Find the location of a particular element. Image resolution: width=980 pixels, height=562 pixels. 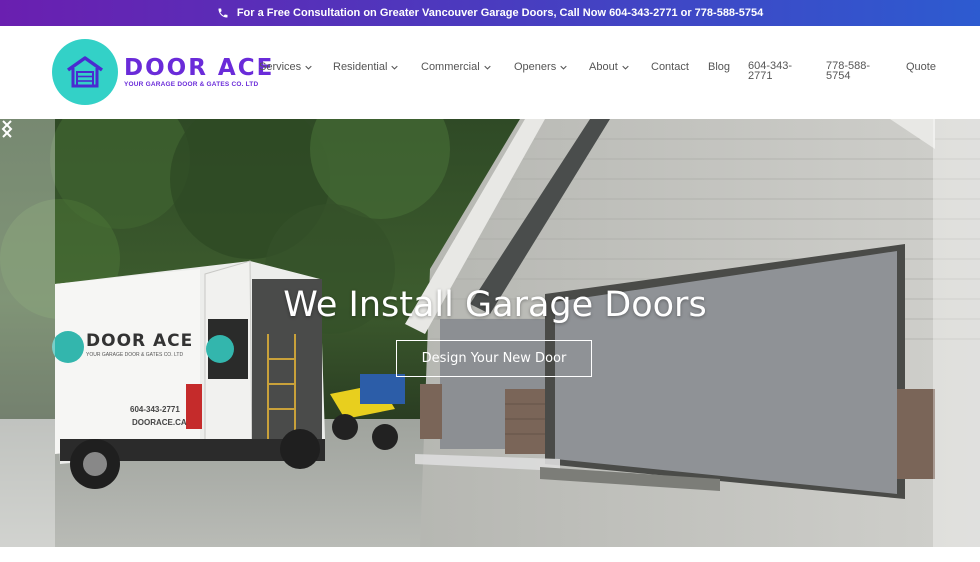

nav-item-about: About is located at coordinates (609, 67).